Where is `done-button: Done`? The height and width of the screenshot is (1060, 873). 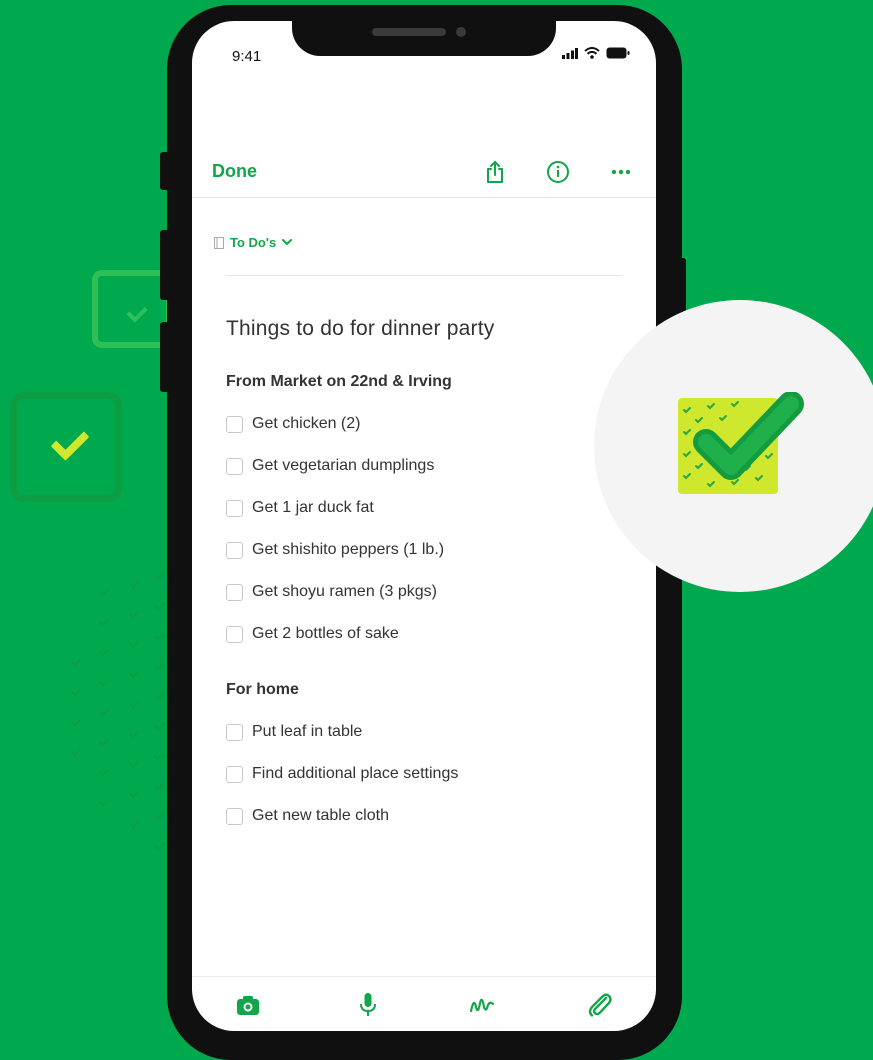
done-button: Done is located at coordinates (234, 171).